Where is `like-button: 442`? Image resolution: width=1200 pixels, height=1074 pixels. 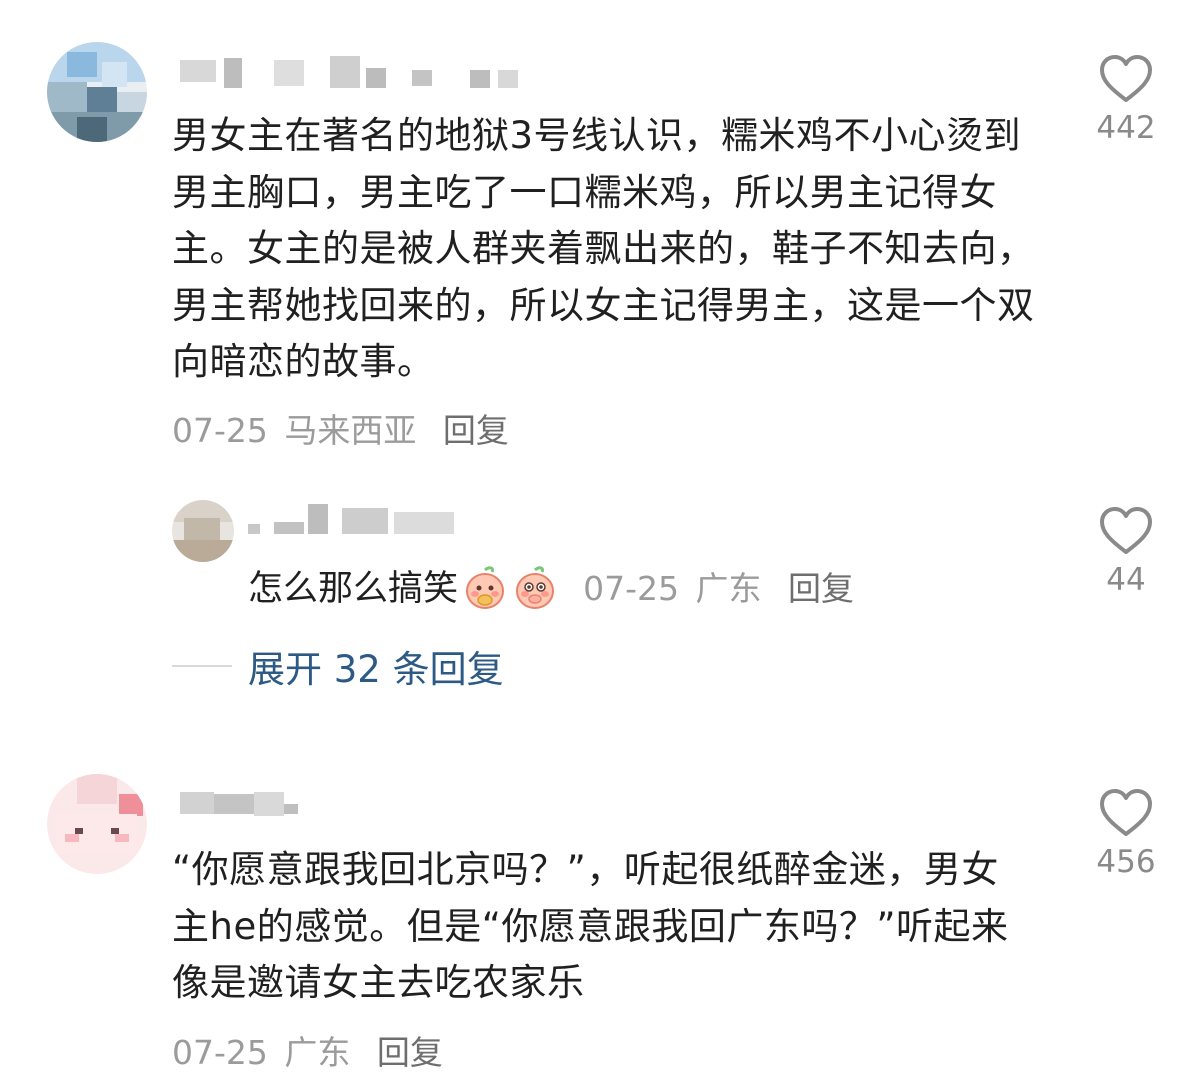
like-button: 442 is located at coordinates (1126, 100).